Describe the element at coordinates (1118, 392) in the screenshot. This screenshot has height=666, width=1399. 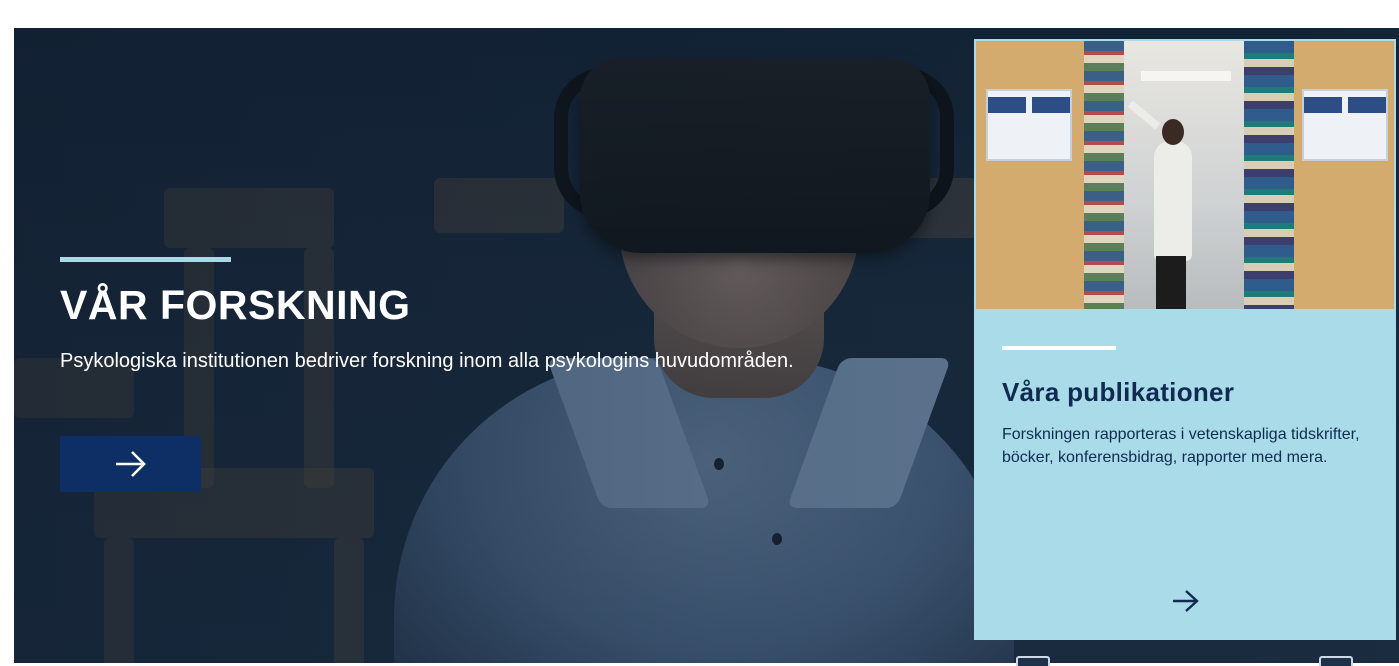
I see `card-title: Våra publikationer` at that location.